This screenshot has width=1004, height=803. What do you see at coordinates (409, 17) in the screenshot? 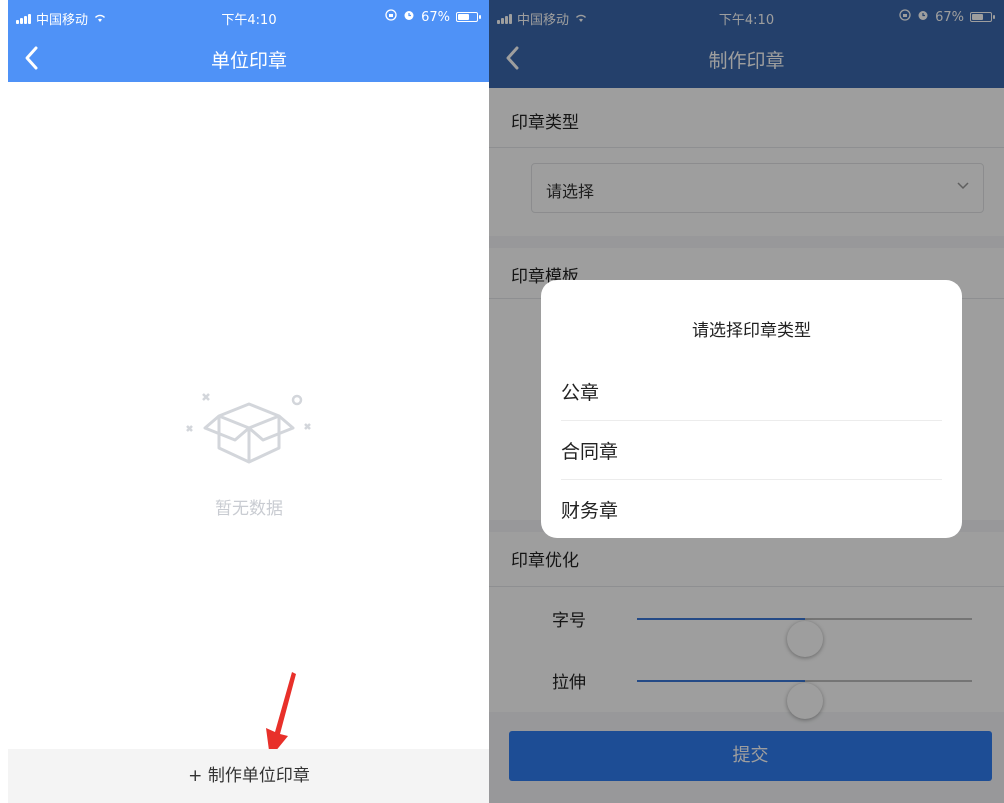
I see `alarm-icon` at bounding box center [409, 17].